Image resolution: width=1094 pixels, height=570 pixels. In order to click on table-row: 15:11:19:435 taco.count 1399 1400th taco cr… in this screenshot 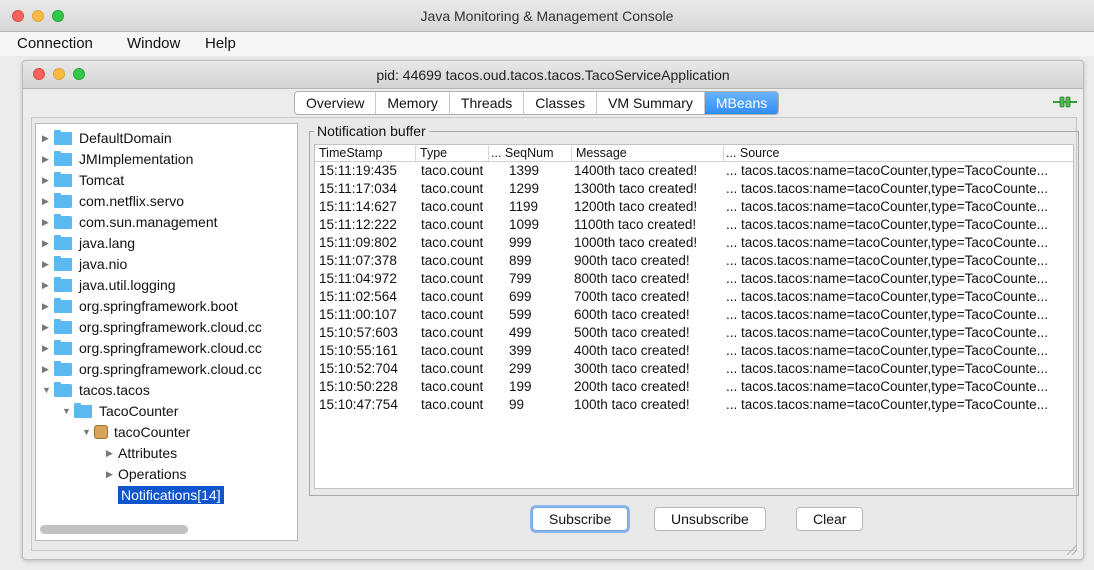, I will do `click(694, 171)`.